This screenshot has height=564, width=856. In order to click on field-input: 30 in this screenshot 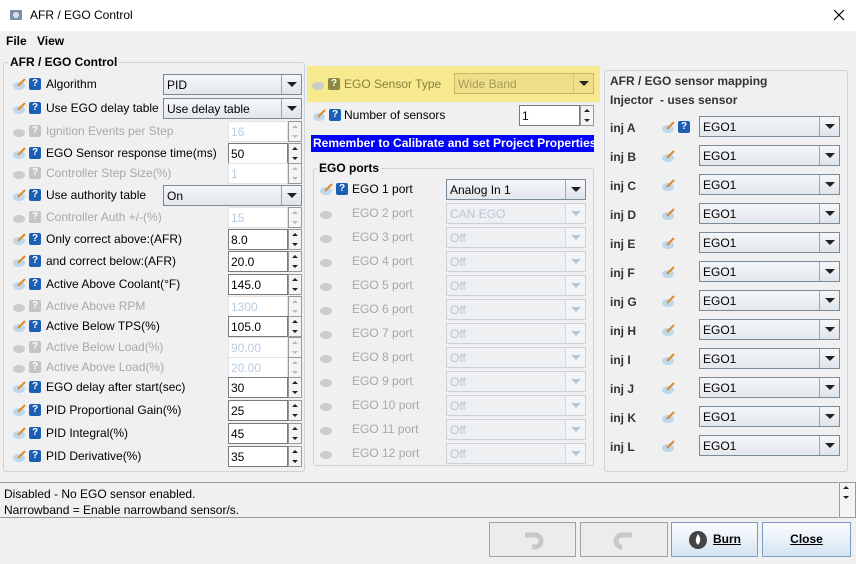, I will do `click(258, 387)`.